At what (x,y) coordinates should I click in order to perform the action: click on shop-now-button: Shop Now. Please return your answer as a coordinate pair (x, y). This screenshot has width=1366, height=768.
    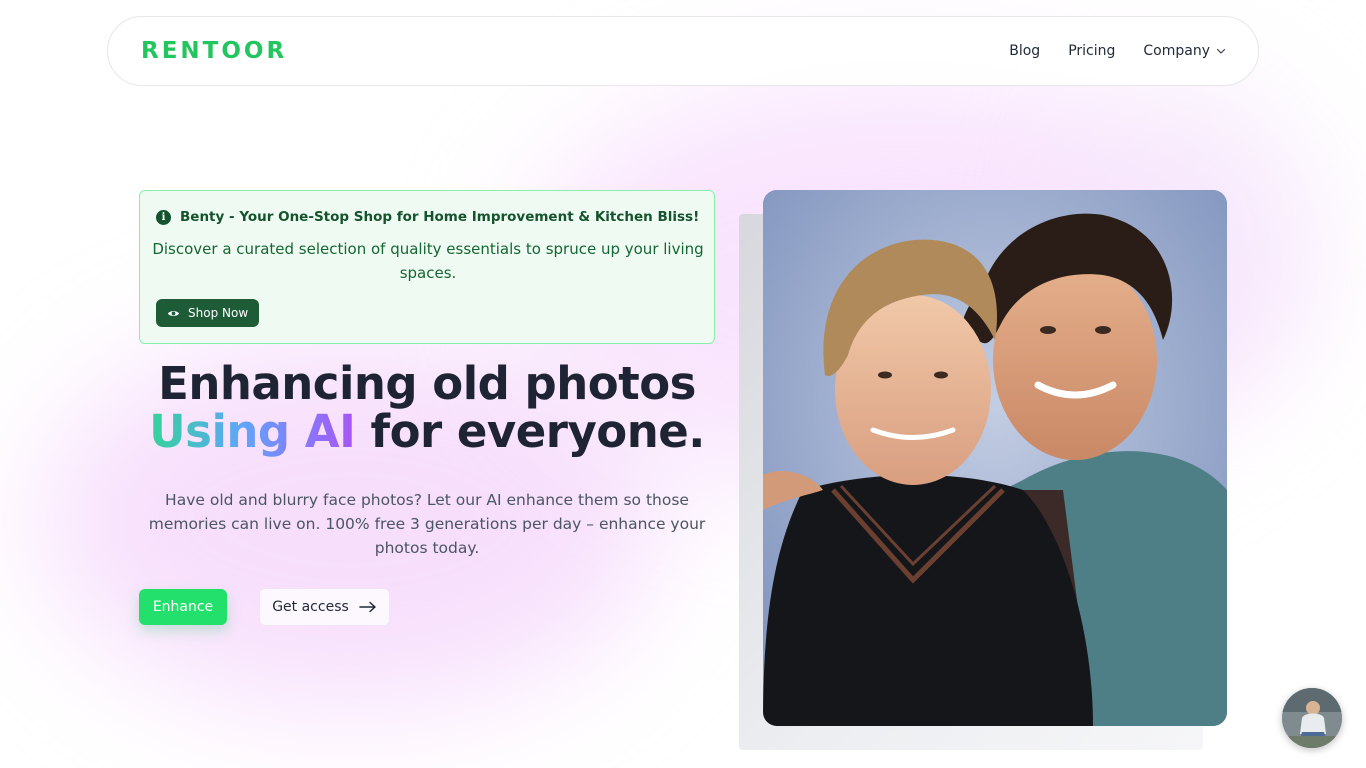
    Looking at the image, I should click on (208, 313).